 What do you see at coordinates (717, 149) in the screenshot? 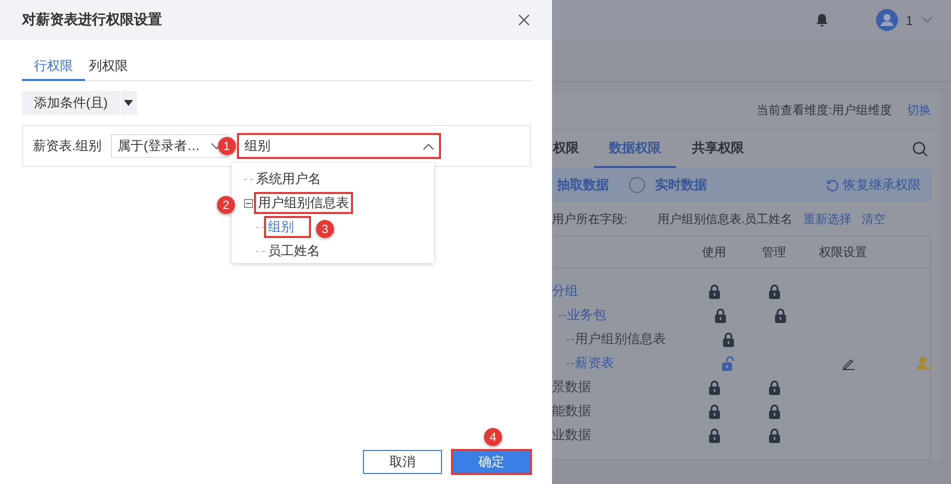
I see `permission-tab: 共享权限` at bounding box center [717, 149].